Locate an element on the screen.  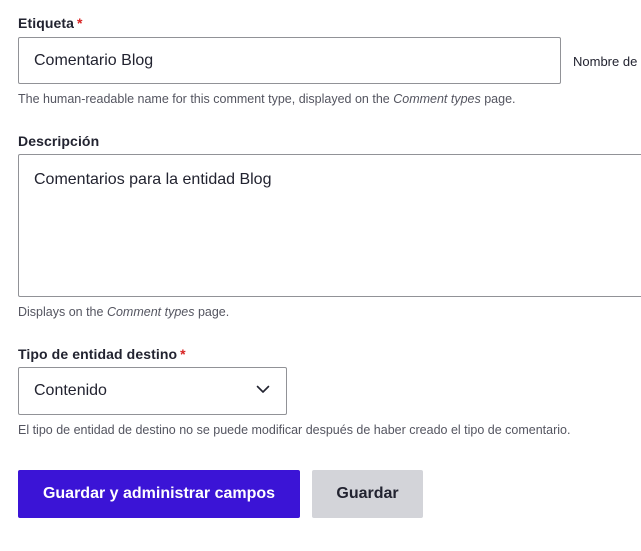
label-field-label-text: Etiqueta is located at coordinates (46, 23).